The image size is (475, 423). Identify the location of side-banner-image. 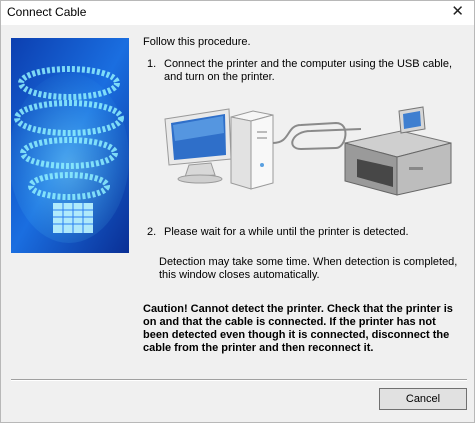
(70, 145).